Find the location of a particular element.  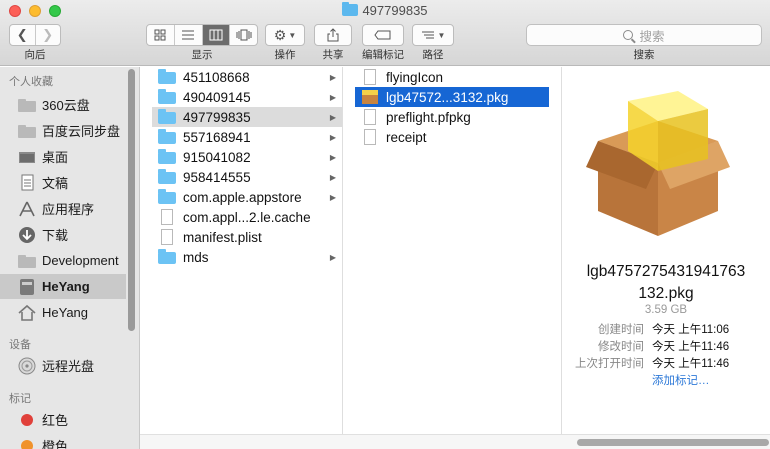

downloads-icon is located at coordinates (27, 235).